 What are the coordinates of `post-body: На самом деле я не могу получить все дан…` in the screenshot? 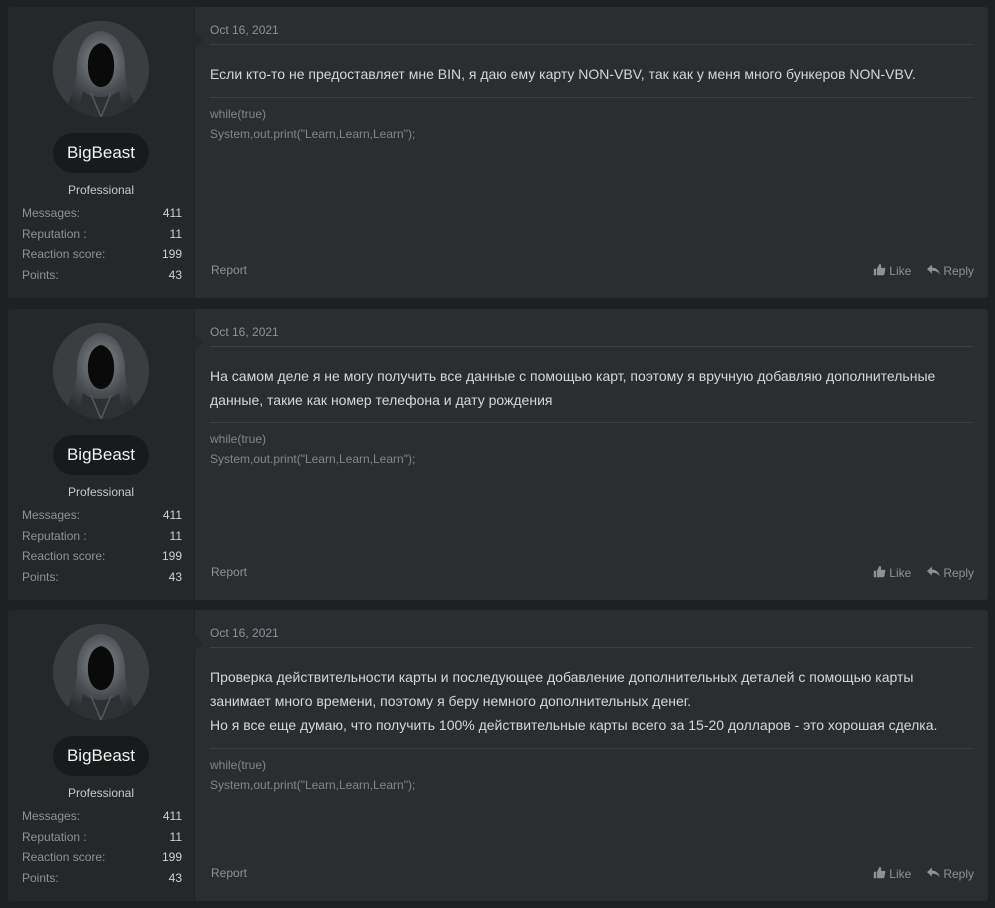 It's located at (573, 388).